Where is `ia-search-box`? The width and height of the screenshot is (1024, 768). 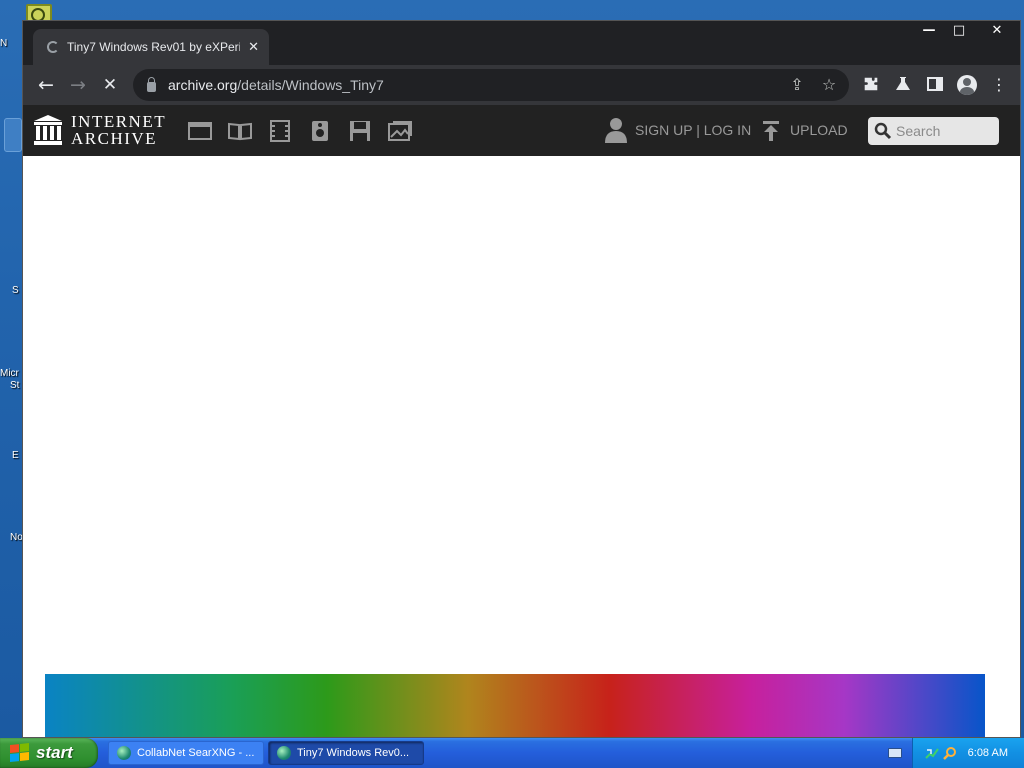
ia-search-box is located at coordinates (933, 131).